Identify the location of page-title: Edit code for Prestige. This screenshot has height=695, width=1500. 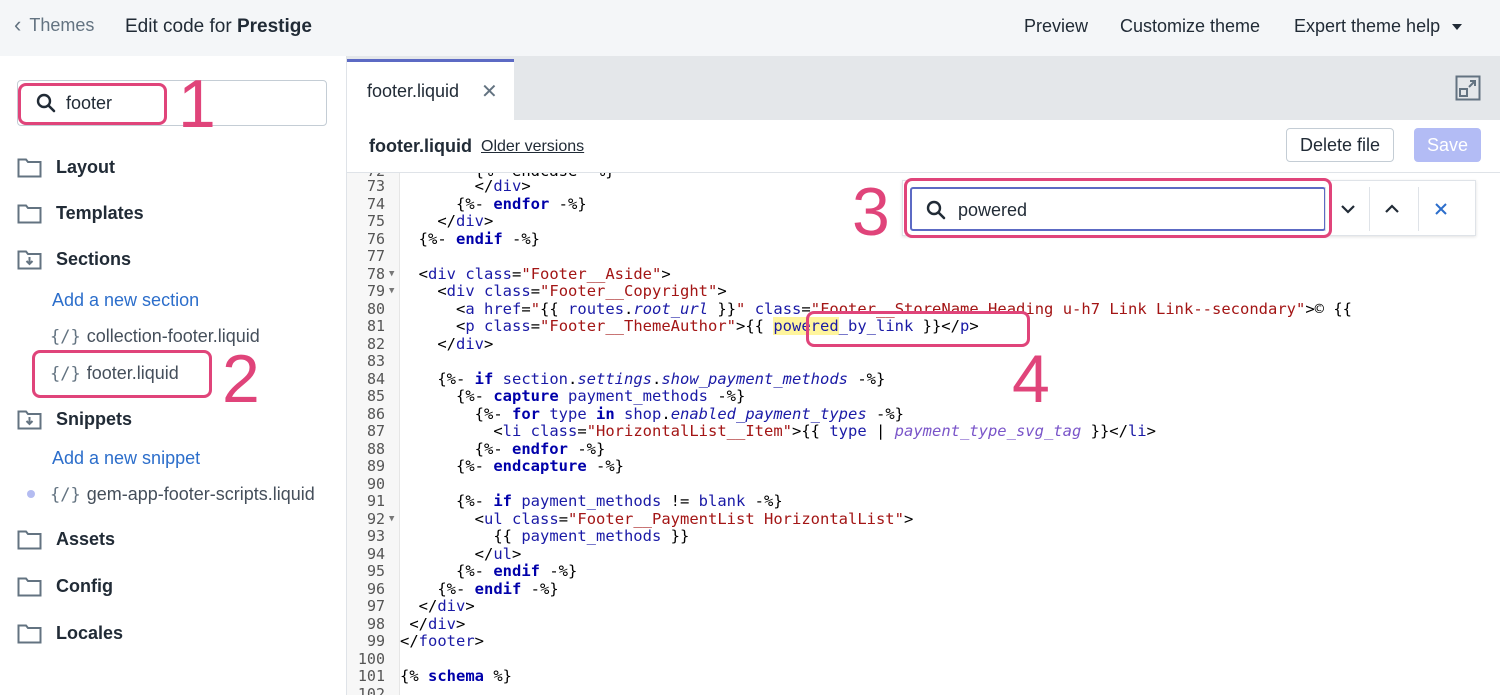
(218, 27).